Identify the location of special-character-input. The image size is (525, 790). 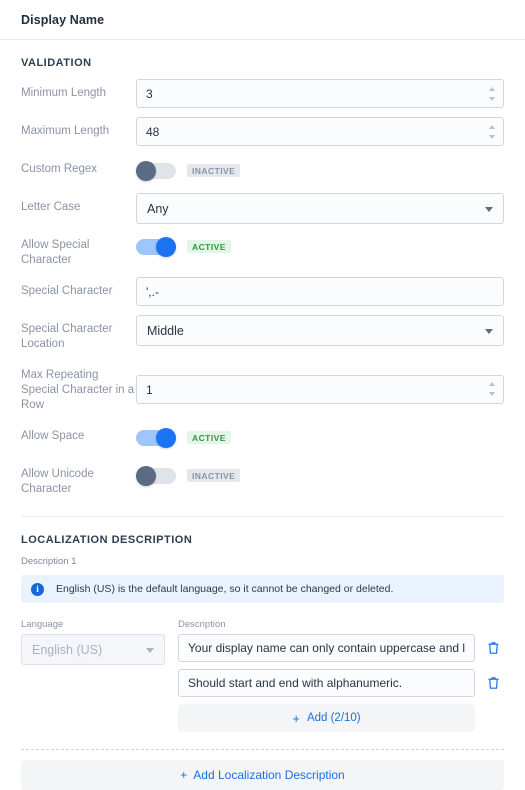
(320, 291).